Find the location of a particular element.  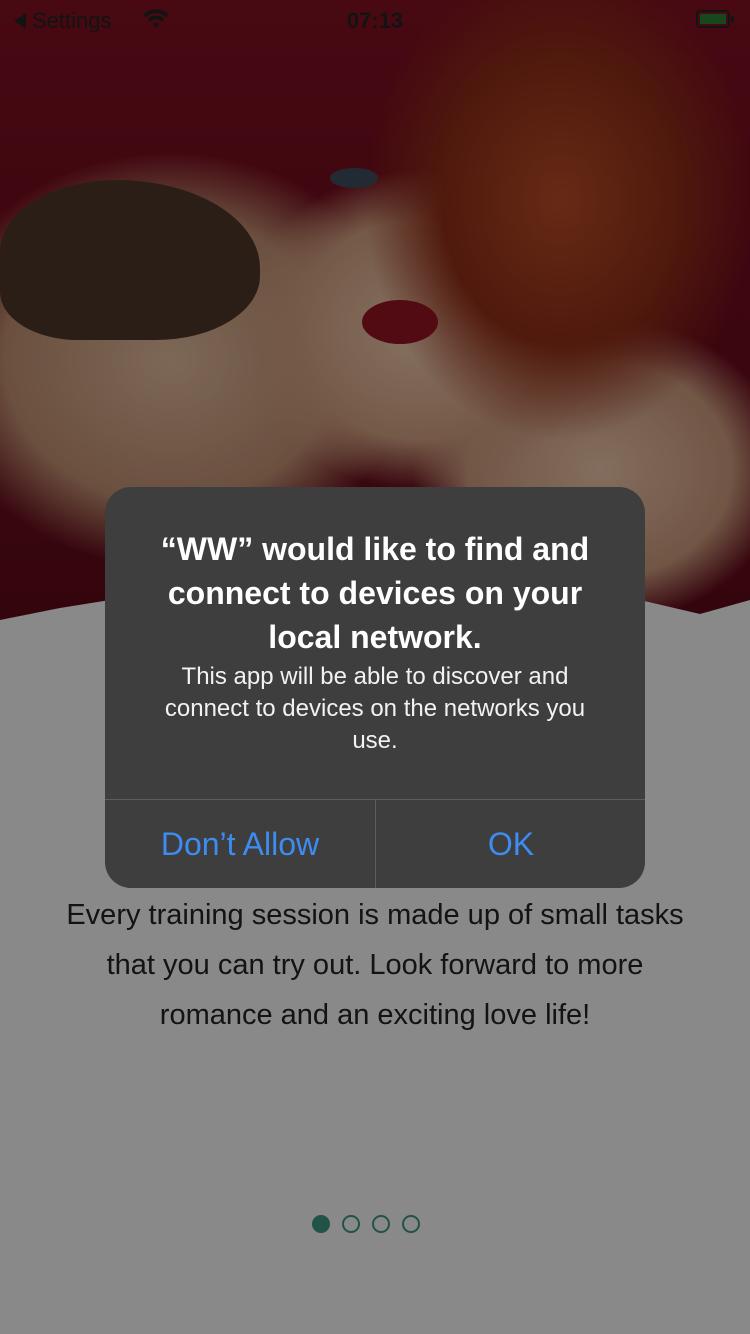

dont-allow-button: Don’t Allow is located at coordinates (240, 844).